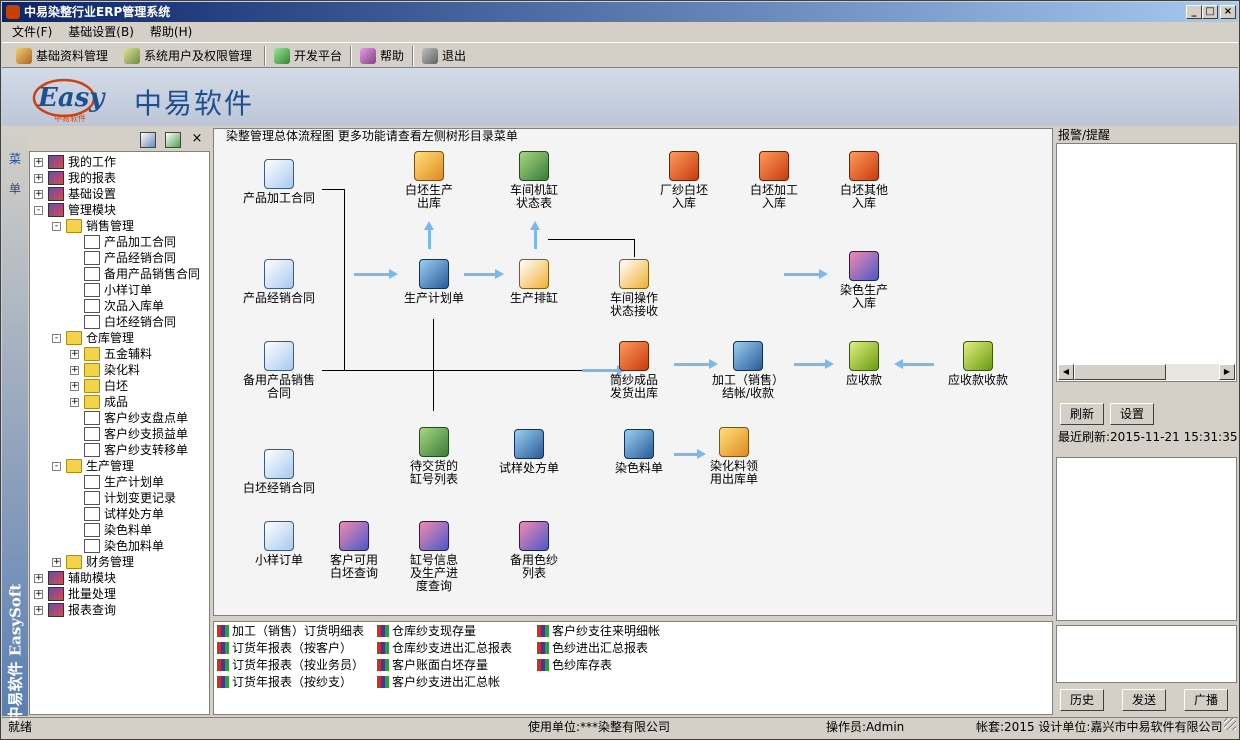 The width and height of the screenshot is (1240, 740). Describe the element at coordinates (1230, 724) in the screenshot. I see `resize-grip` at that location.